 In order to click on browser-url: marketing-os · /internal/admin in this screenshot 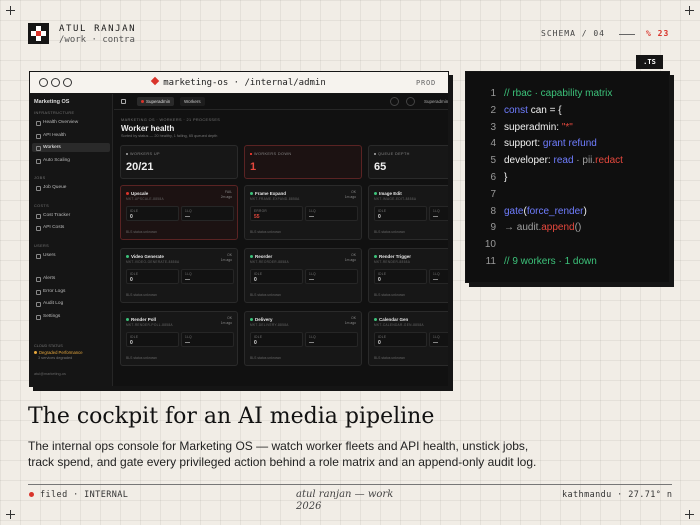, I will do `click(239, 82)`.